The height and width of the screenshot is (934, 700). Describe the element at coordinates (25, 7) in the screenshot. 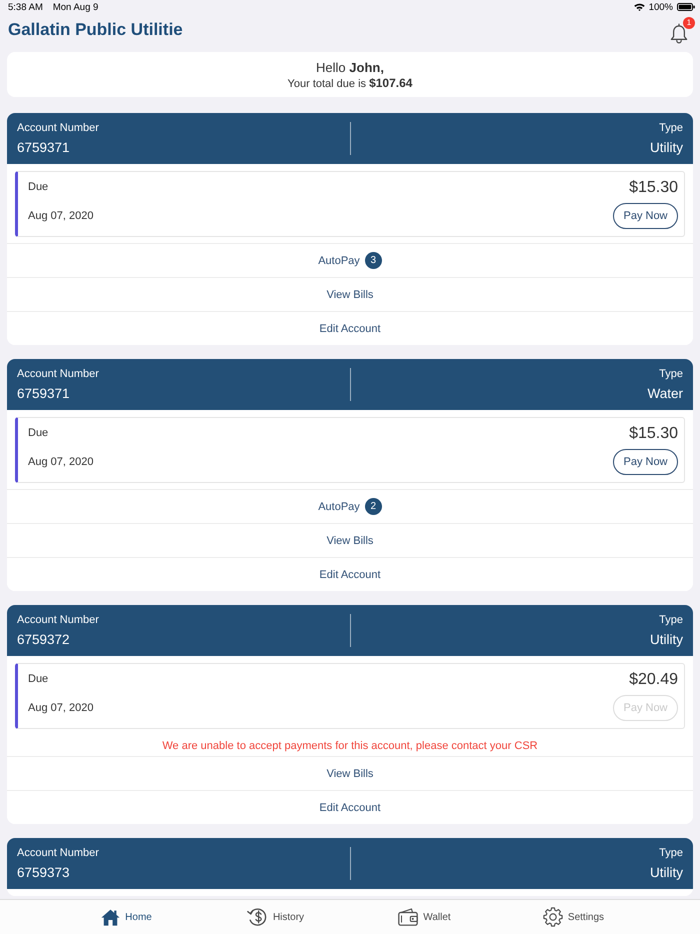

I see `status-time: 5:38 AM` at that location.